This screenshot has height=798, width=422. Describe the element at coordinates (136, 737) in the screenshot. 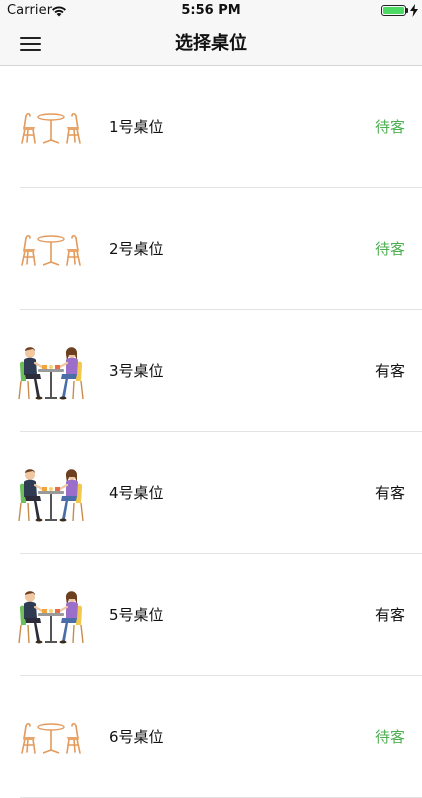

I see `table-name: 6号桌位` at that location.